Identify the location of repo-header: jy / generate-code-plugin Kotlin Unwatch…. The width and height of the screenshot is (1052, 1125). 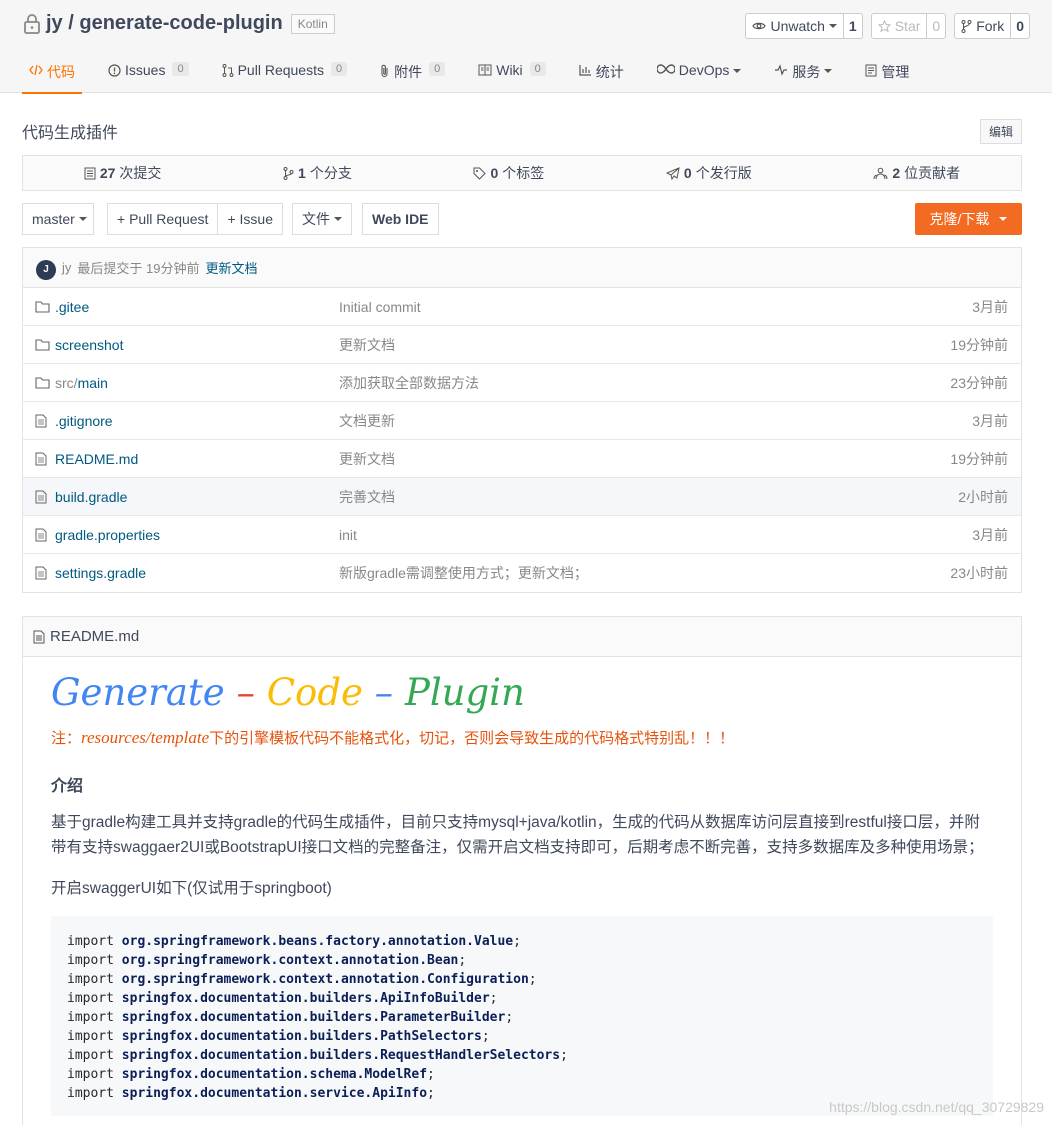
(526, 47).